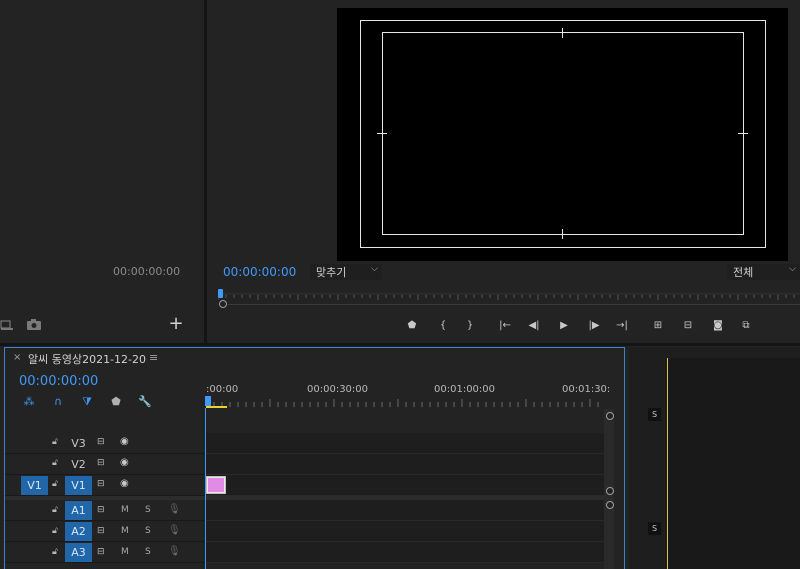  I want to click on timeline-playhead, so click(208, 401).